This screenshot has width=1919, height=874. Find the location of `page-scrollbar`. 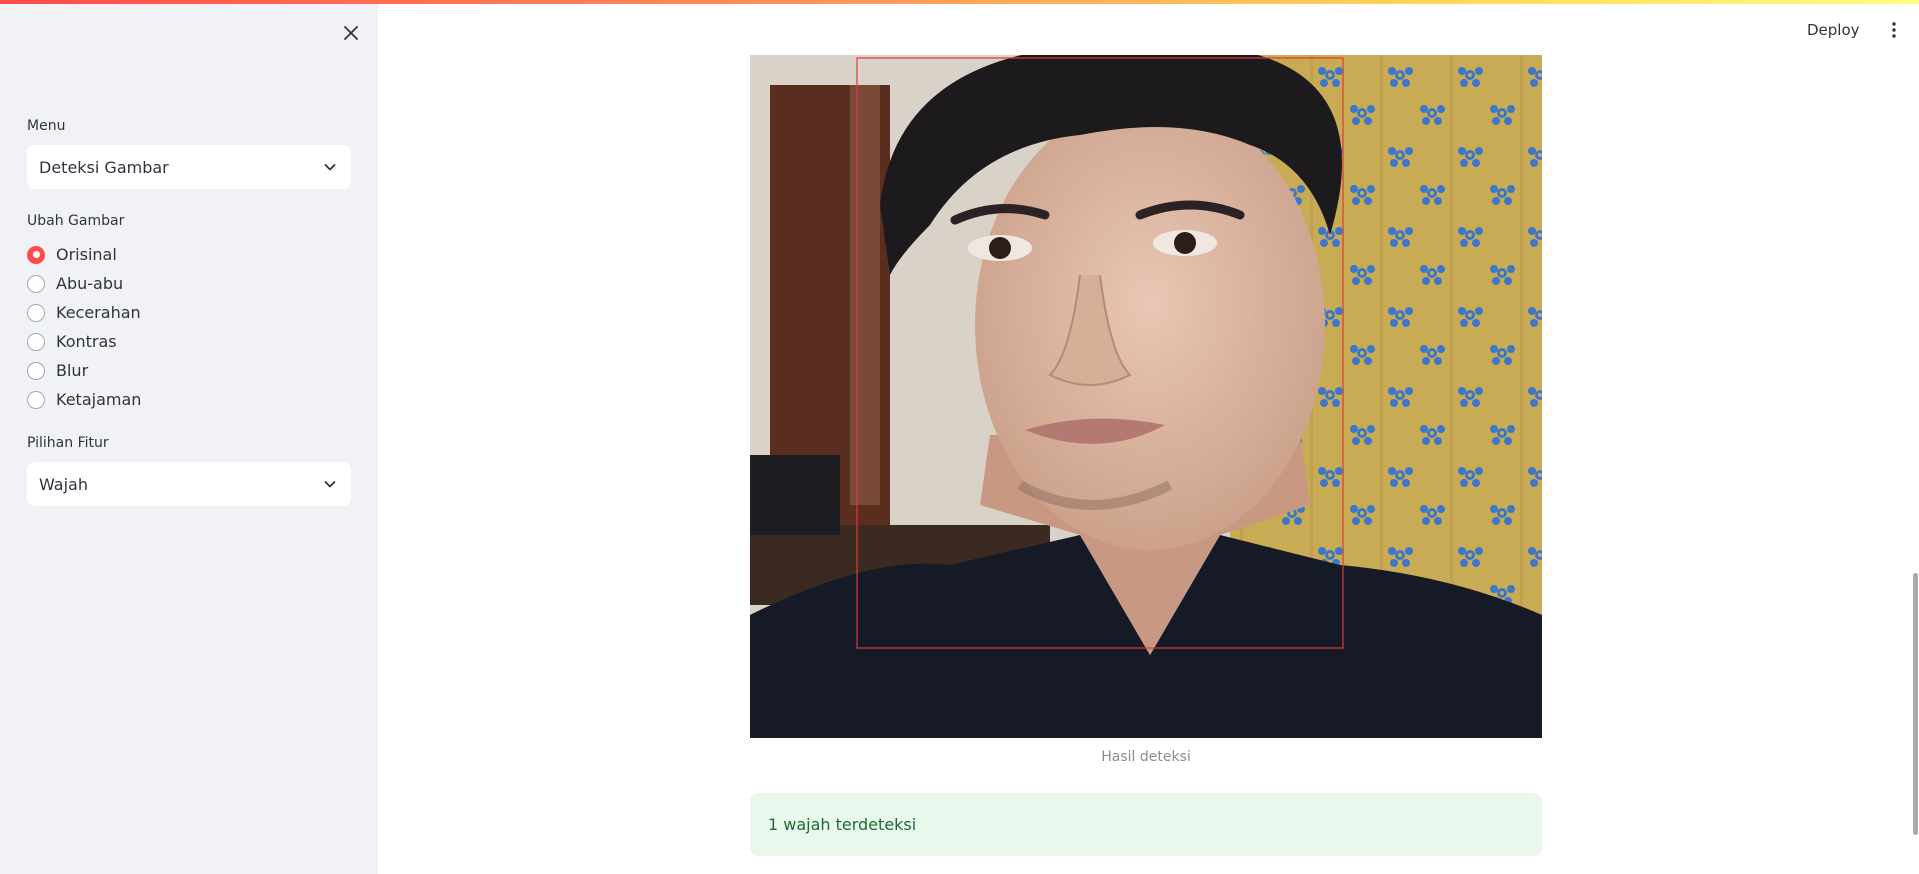

page-scrollbar is located at coordinates (1915, 704).